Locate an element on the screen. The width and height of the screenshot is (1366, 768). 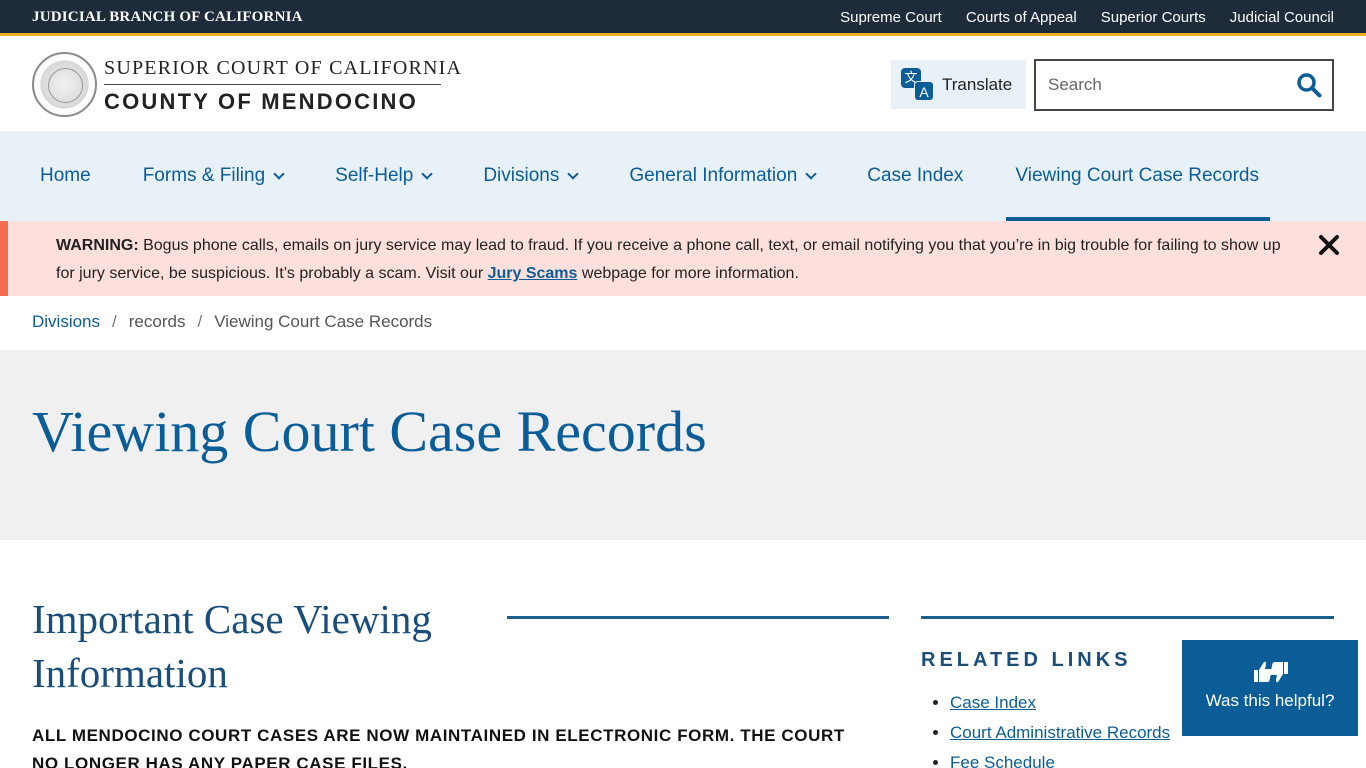
nav-item-case-index: Case Index is located at coordinates (915, 176).